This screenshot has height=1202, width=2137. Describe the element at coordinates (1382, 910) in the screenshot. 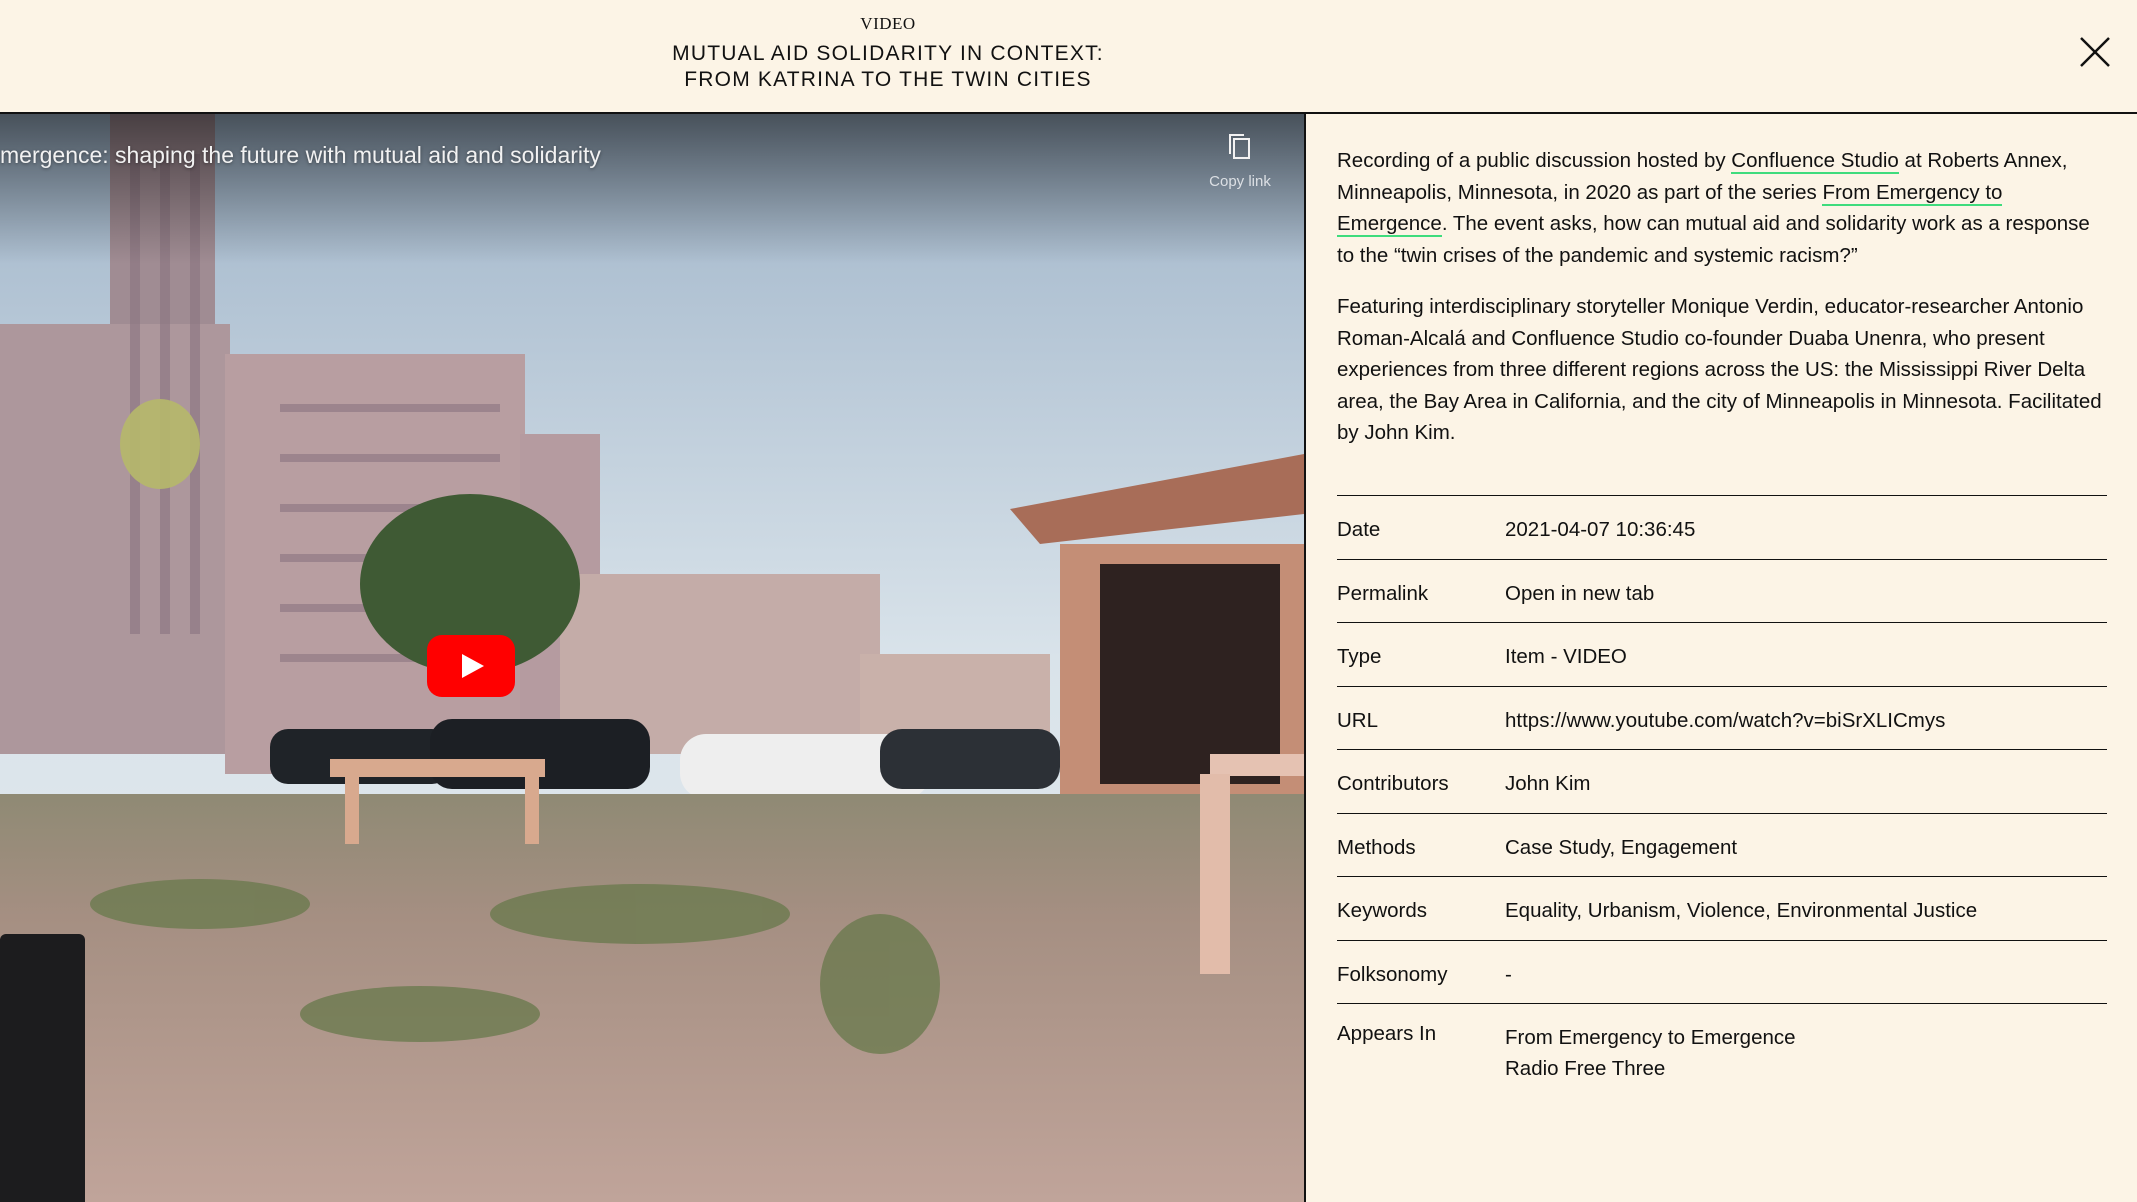

I see `meta-label: Keywords` at that location.